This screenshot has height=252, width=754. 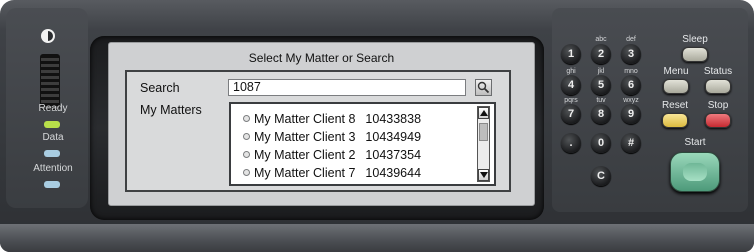 What do you see at coordinates (53, 137) in the screenshot?
I see `data-label: Data` at bounding box center [53, 137].